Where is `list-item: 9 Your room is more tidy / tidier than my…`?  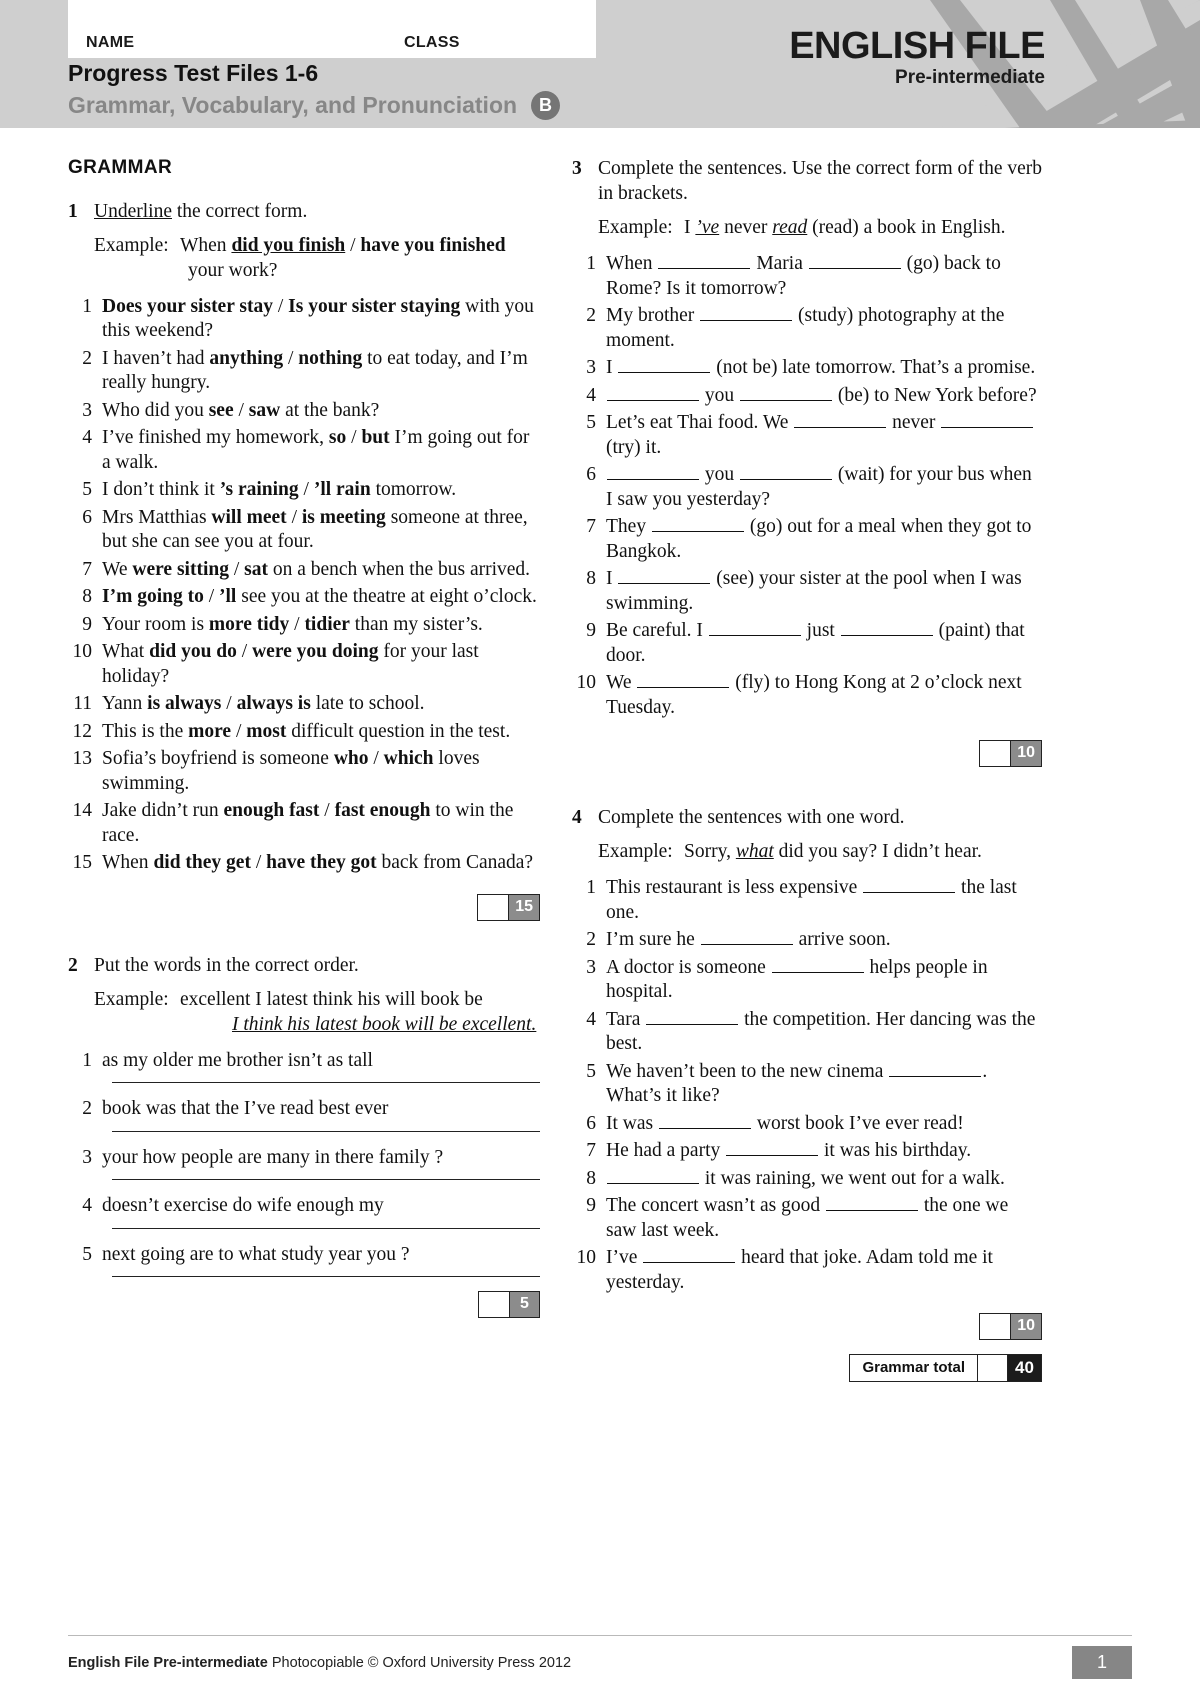
list-item: 9 Your room is more tidy / tidier than my… is located at coordinates (304, 625).